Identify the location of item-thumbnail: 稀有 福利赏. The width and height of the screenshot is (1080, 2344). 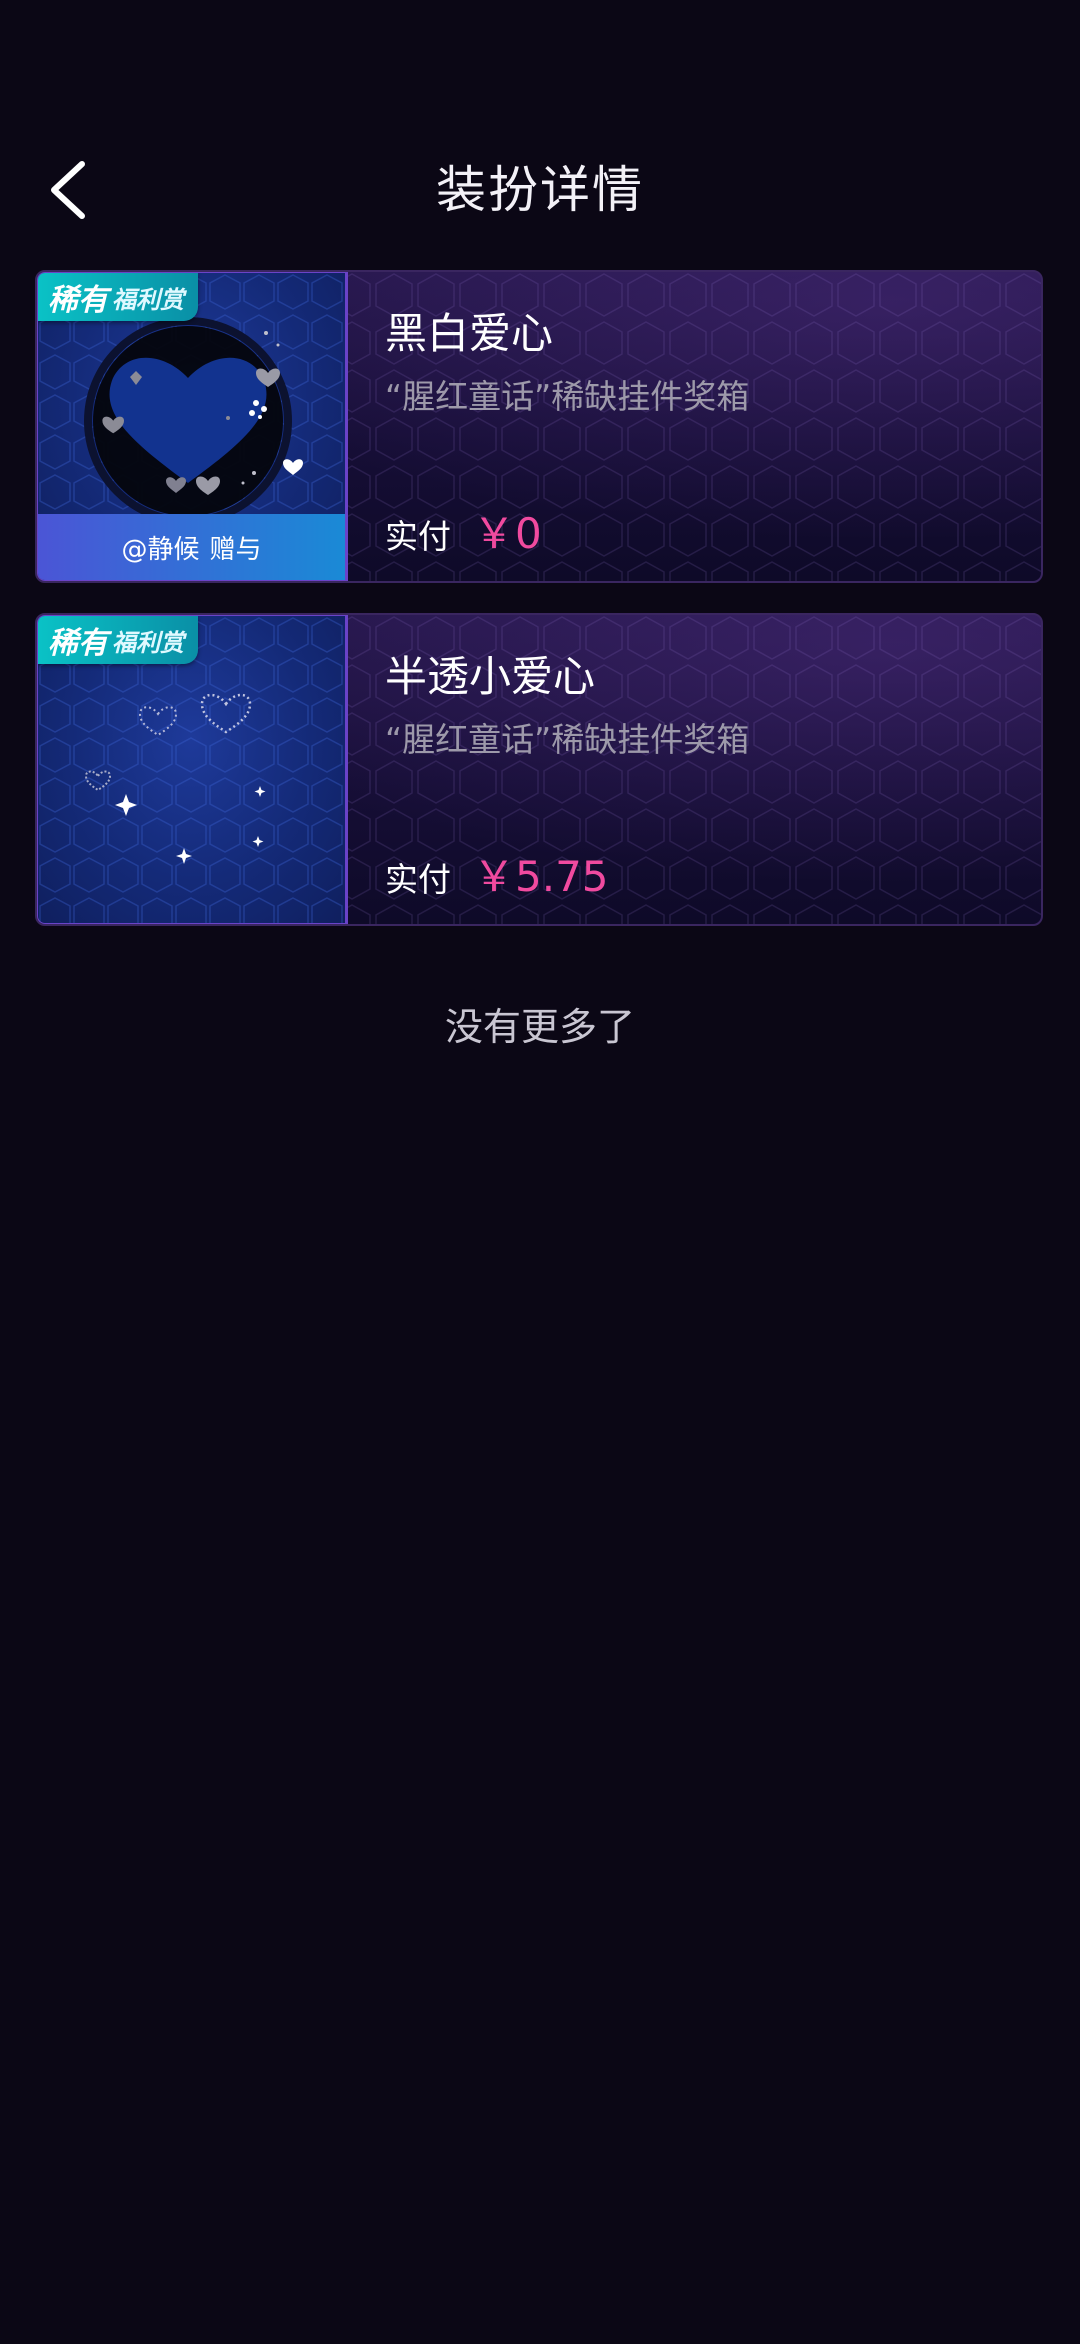
(192, 769).